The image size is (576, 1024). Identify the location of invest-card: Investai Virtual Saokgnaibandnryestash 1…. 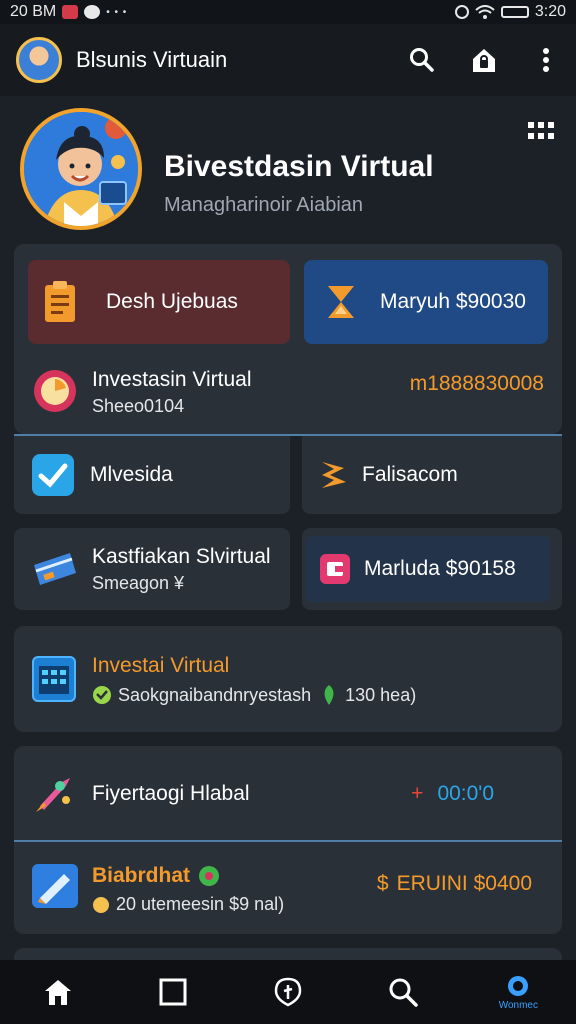
(288, 679).